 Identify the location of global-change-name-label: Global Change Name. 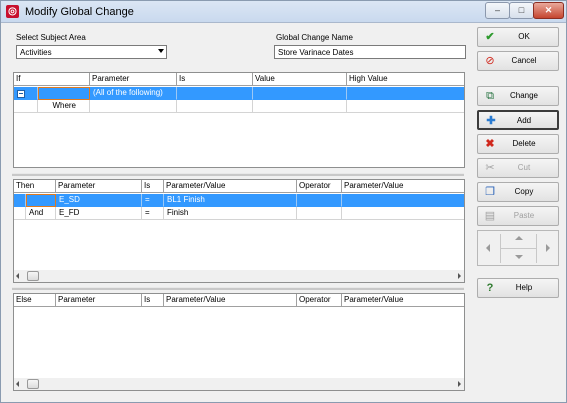
(314, 37).